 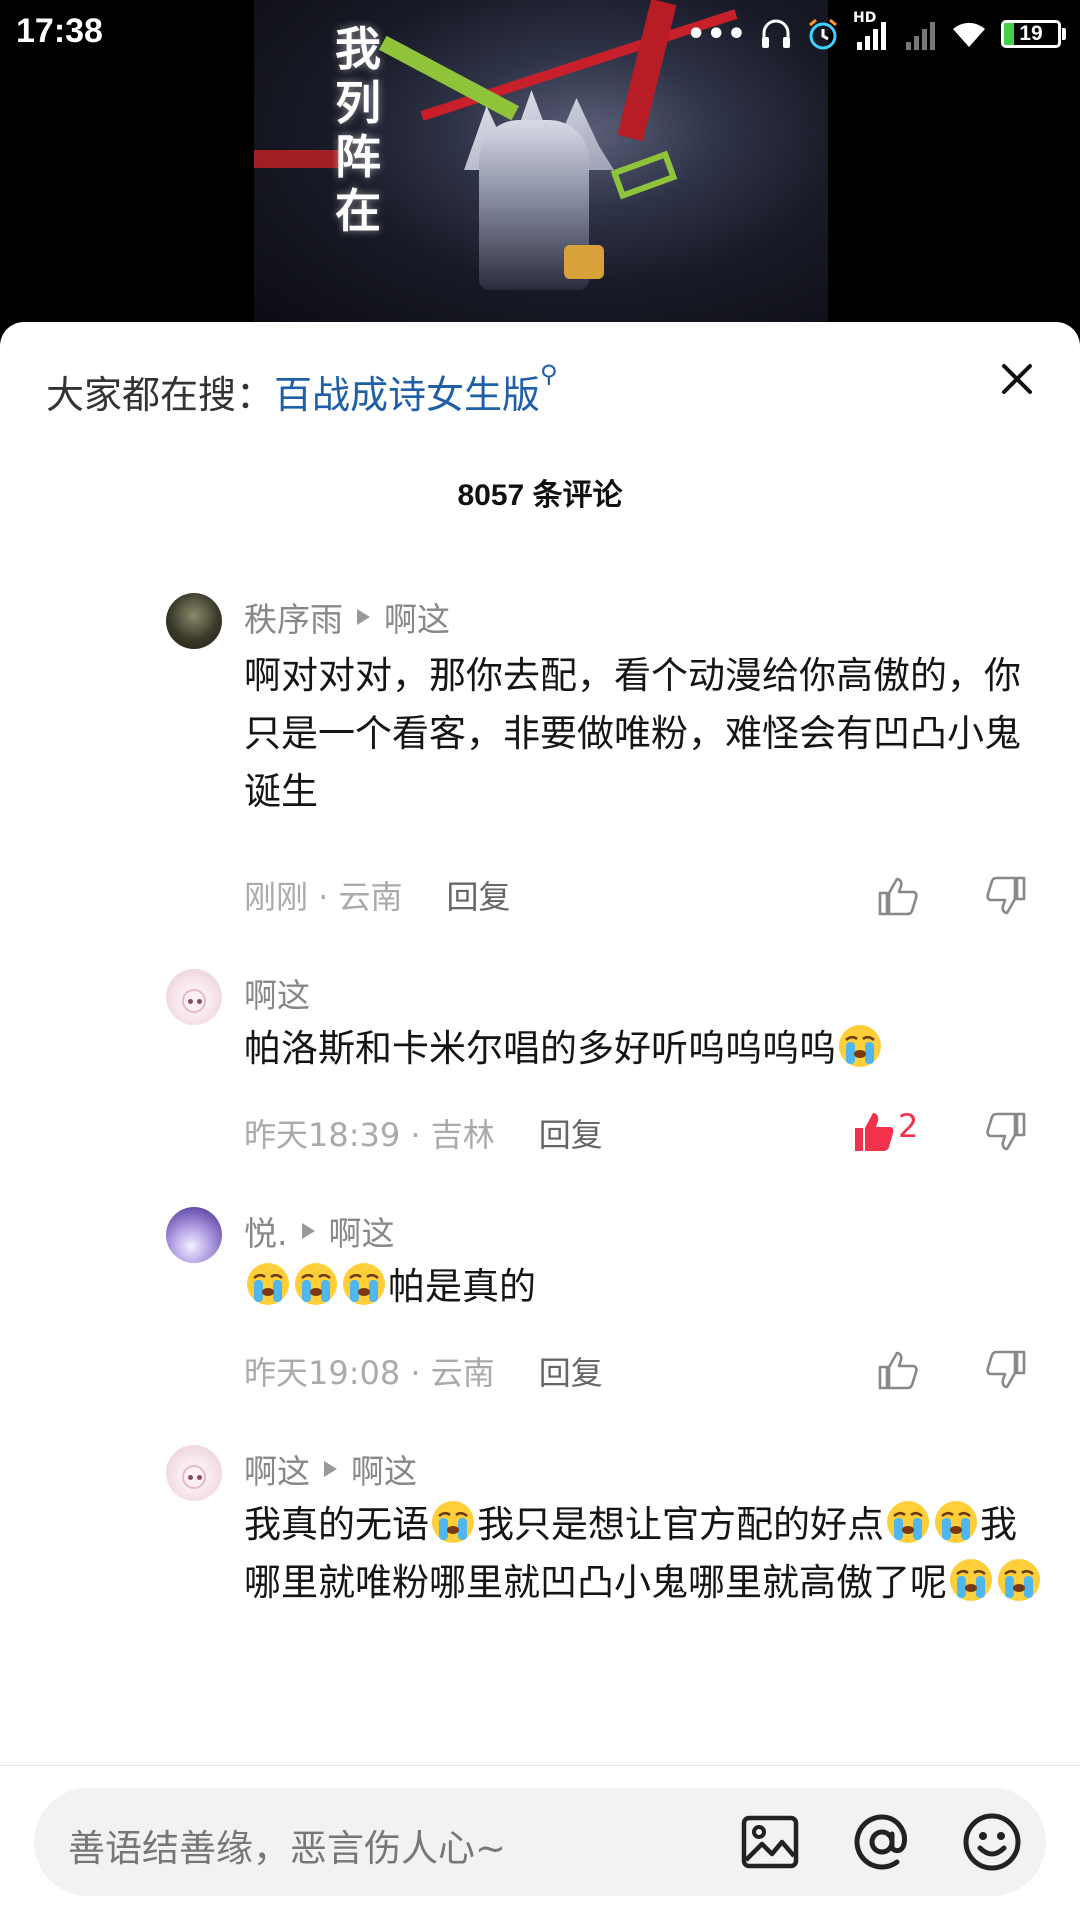 What do you see at coordinates (59, 31) in the screenshot?
I see `status-time: 17:38` at bounding box center [59, 31].